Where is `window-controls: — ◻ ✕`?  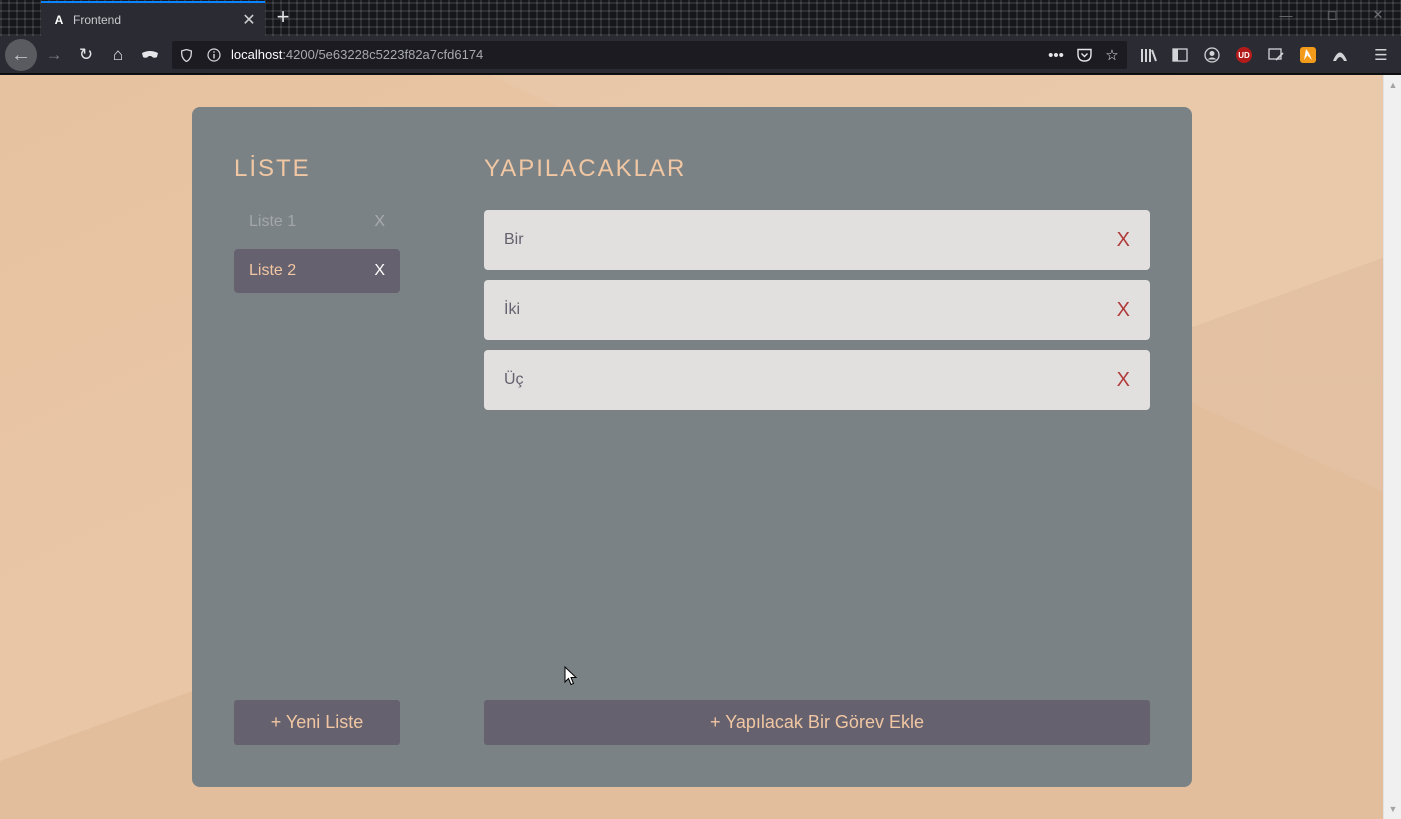
window-controls: — ◻ ✕ is located at coordinates (1332, 15).